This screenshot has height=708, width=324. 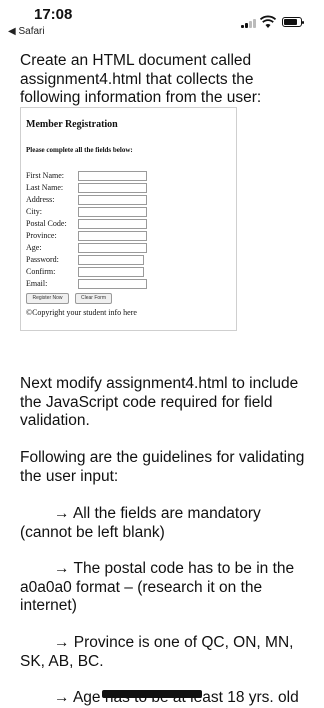 What do you see at coordinates (112, 212) in the screenshot?
I see `city-input` at bounding box center [112, 212].